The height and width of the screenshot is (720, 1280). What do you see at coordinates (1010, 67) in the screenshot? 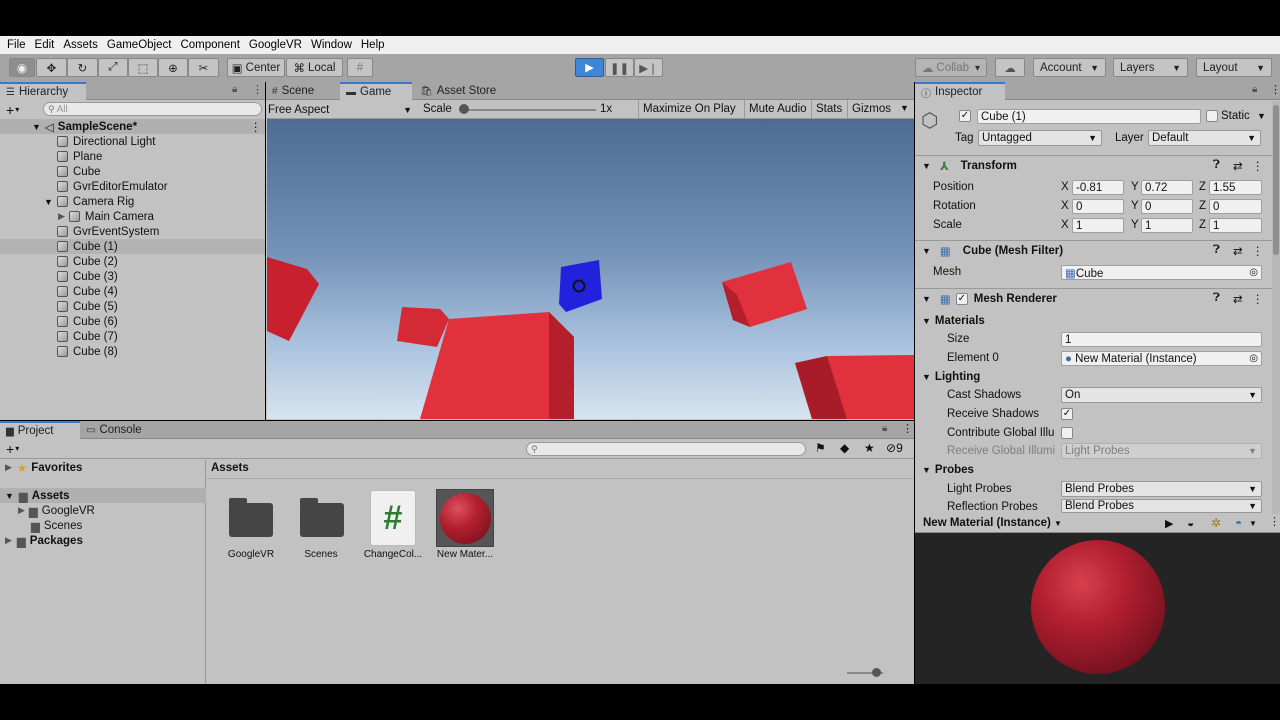
I see `cloud-button: ☁` at bounding box center [1010, 67].